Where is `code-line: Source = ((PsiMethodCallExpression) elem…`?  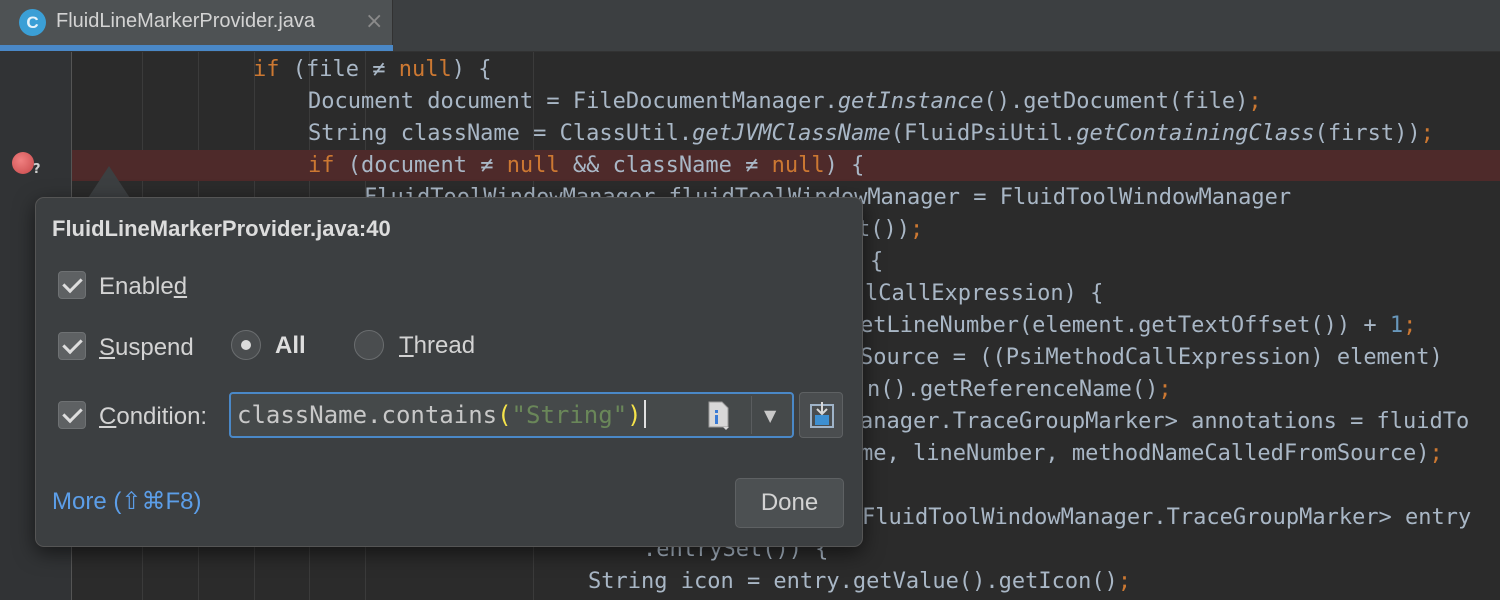 code-line: Source = ((PsiMethodCallExpression) elem… is located at coordinates (1151, 357).